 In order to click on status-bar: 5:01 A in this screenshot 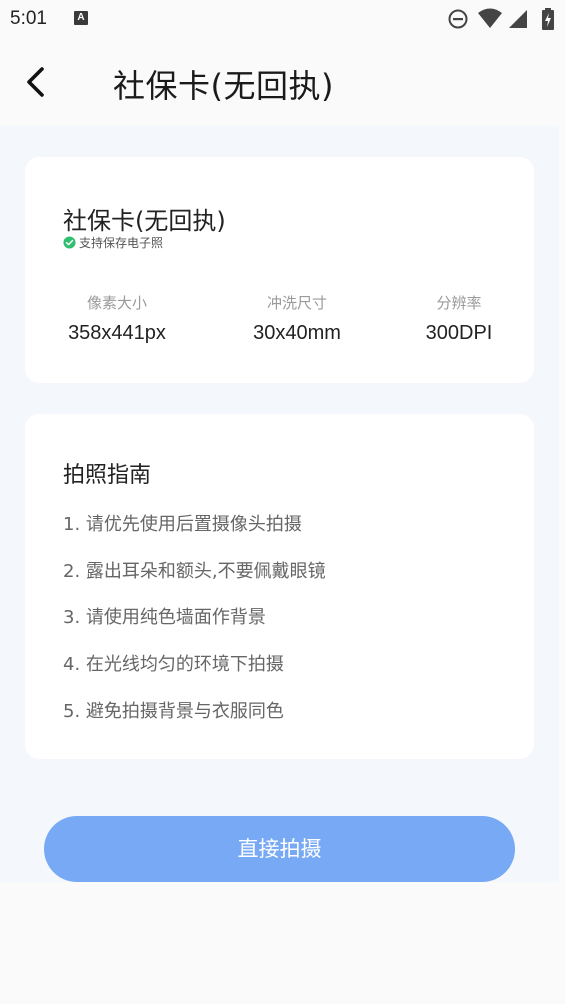, I will do `click(282, 20)`.